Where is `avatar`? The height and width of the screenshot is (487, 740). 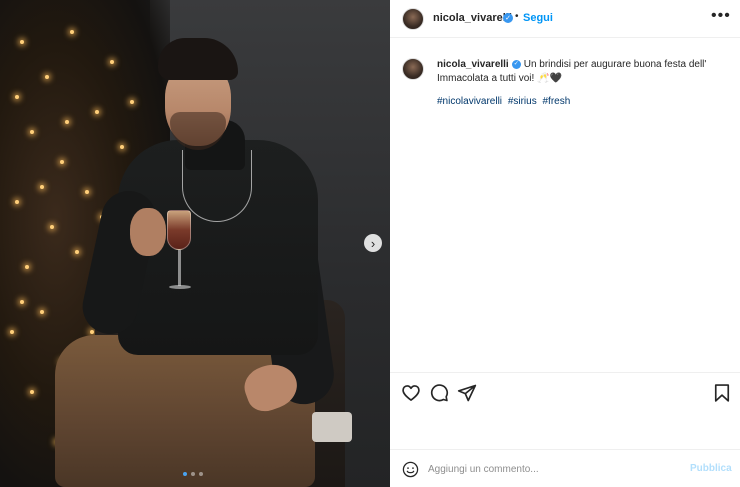 avatar is located at coordinates (413, 19).